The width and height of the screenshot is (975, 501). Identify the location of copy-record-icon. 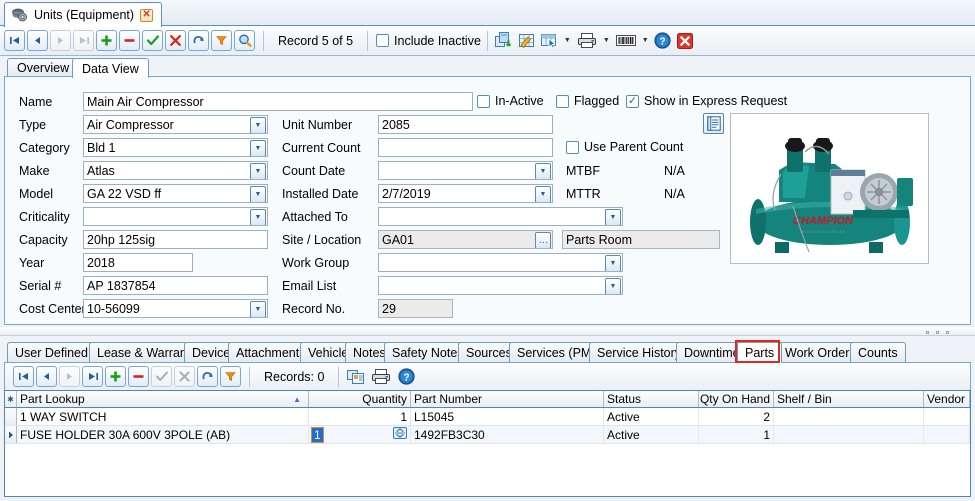
(504, 40).